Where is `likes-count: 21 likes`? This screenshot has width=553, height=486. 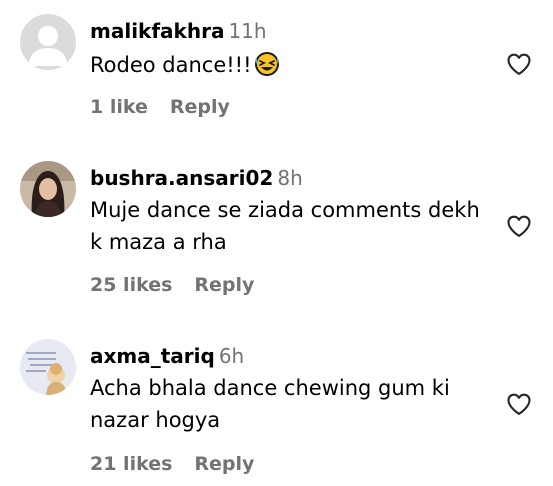 likes-count: 21 likes is located at coordinates (131, 464).